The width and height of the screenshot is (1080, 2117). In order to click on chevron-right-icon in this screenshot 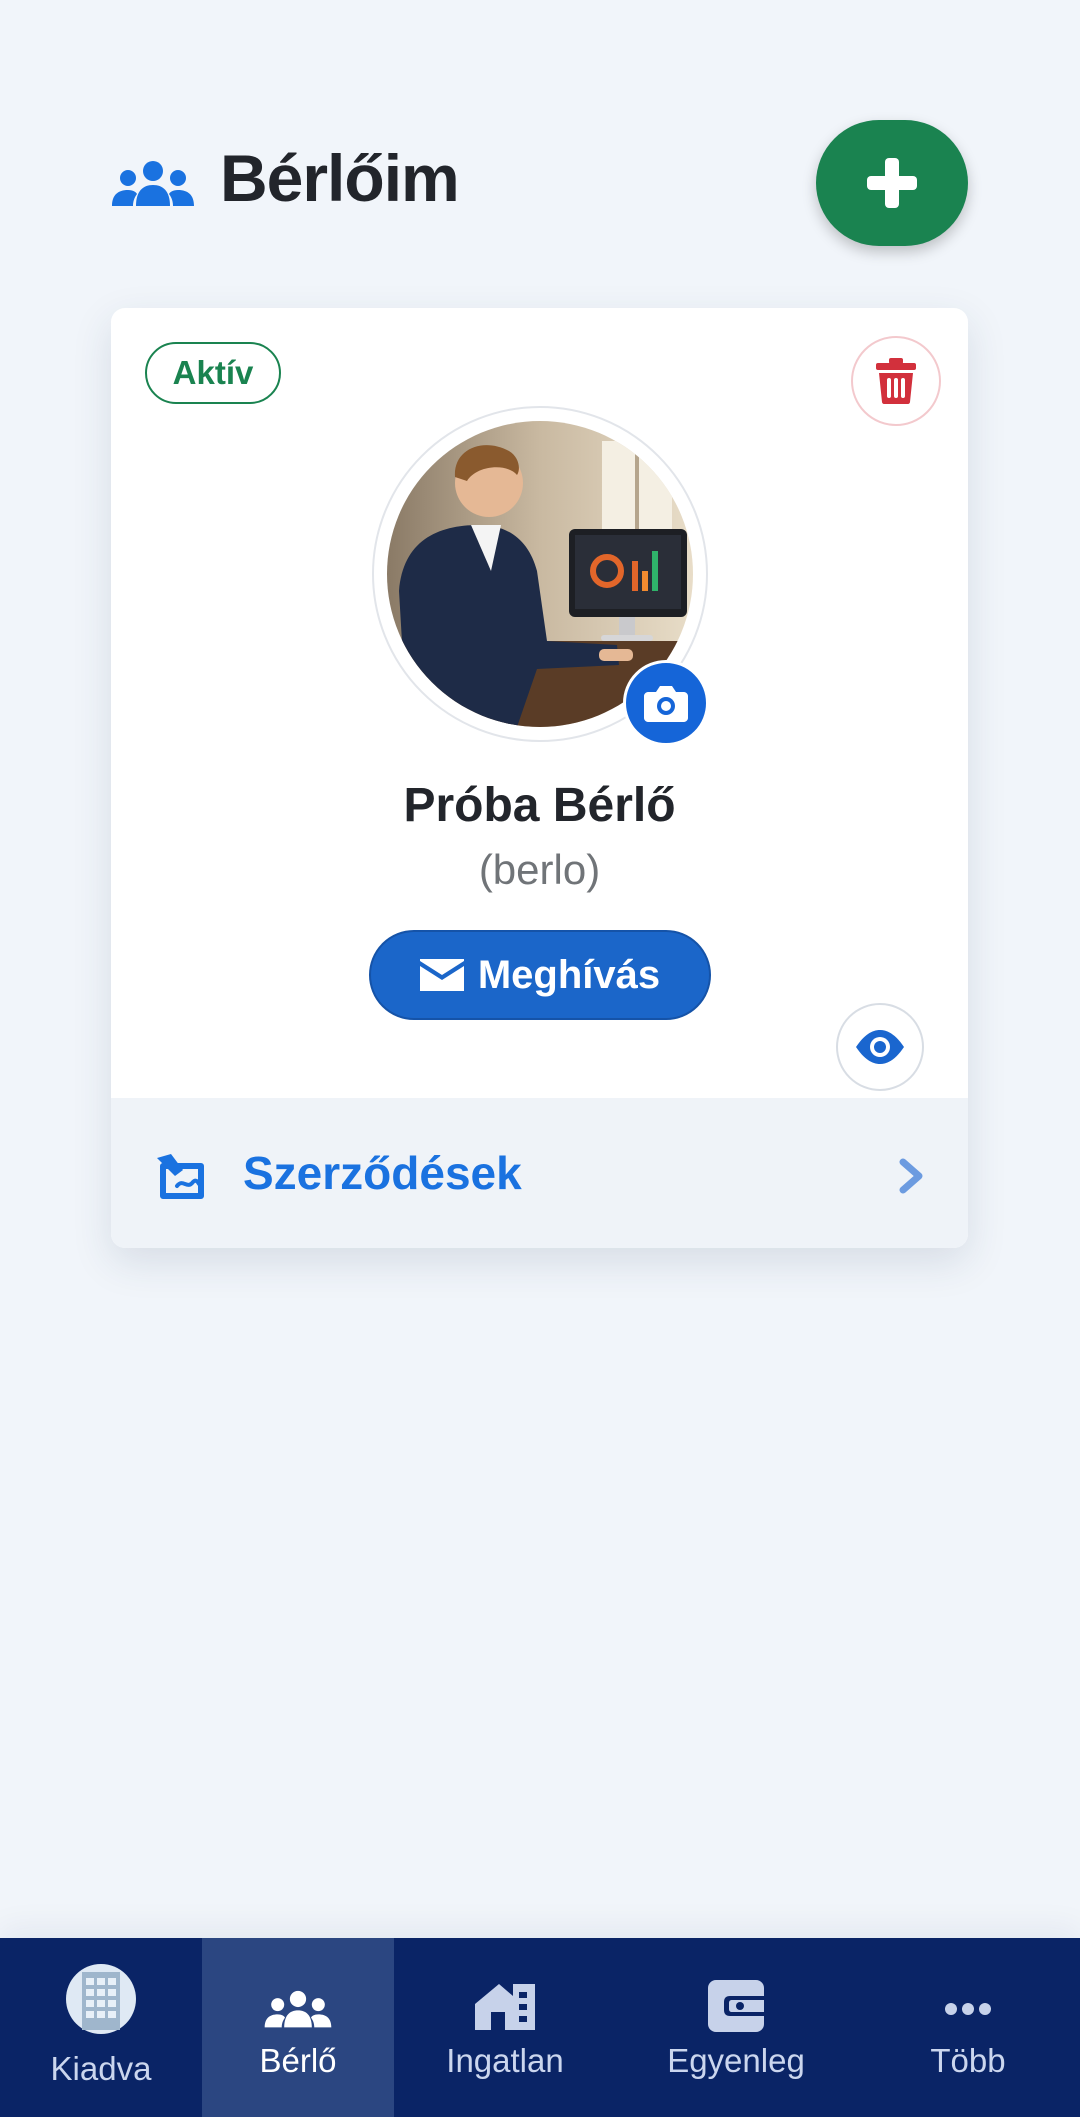, I will do `click(911, 1176)`.